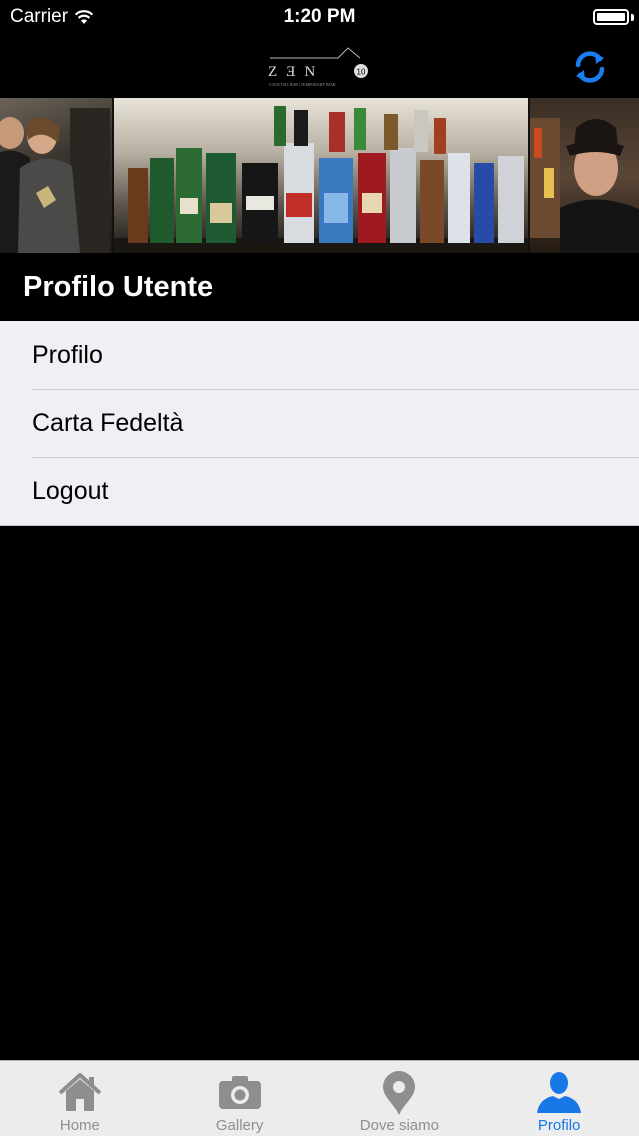 This screenshot has height=1136, width=639. What do you see at coordinates (319, 16) in the screenshot?
I see `status-time: 1:20 PM` at bounding box center [319, 16].